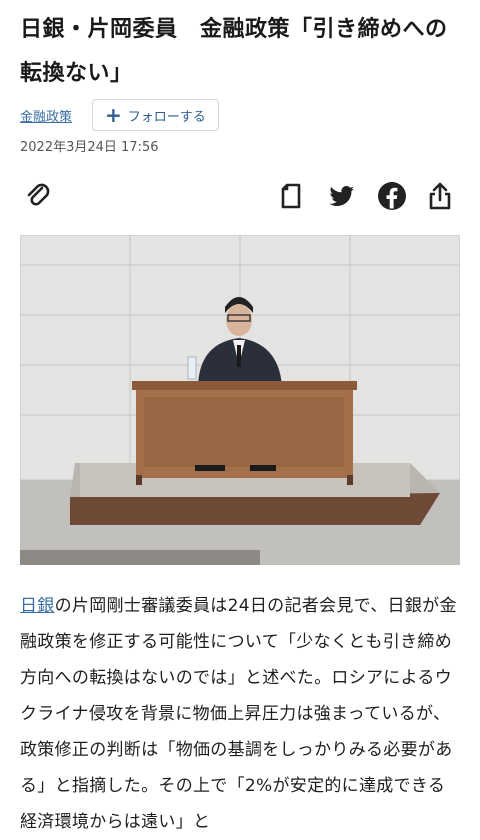 This screenshot has height=840, width=480. I want to click on headline-line-1: 日銀・片岡委員 金融政策「引き締めへの, so click(234, 29).